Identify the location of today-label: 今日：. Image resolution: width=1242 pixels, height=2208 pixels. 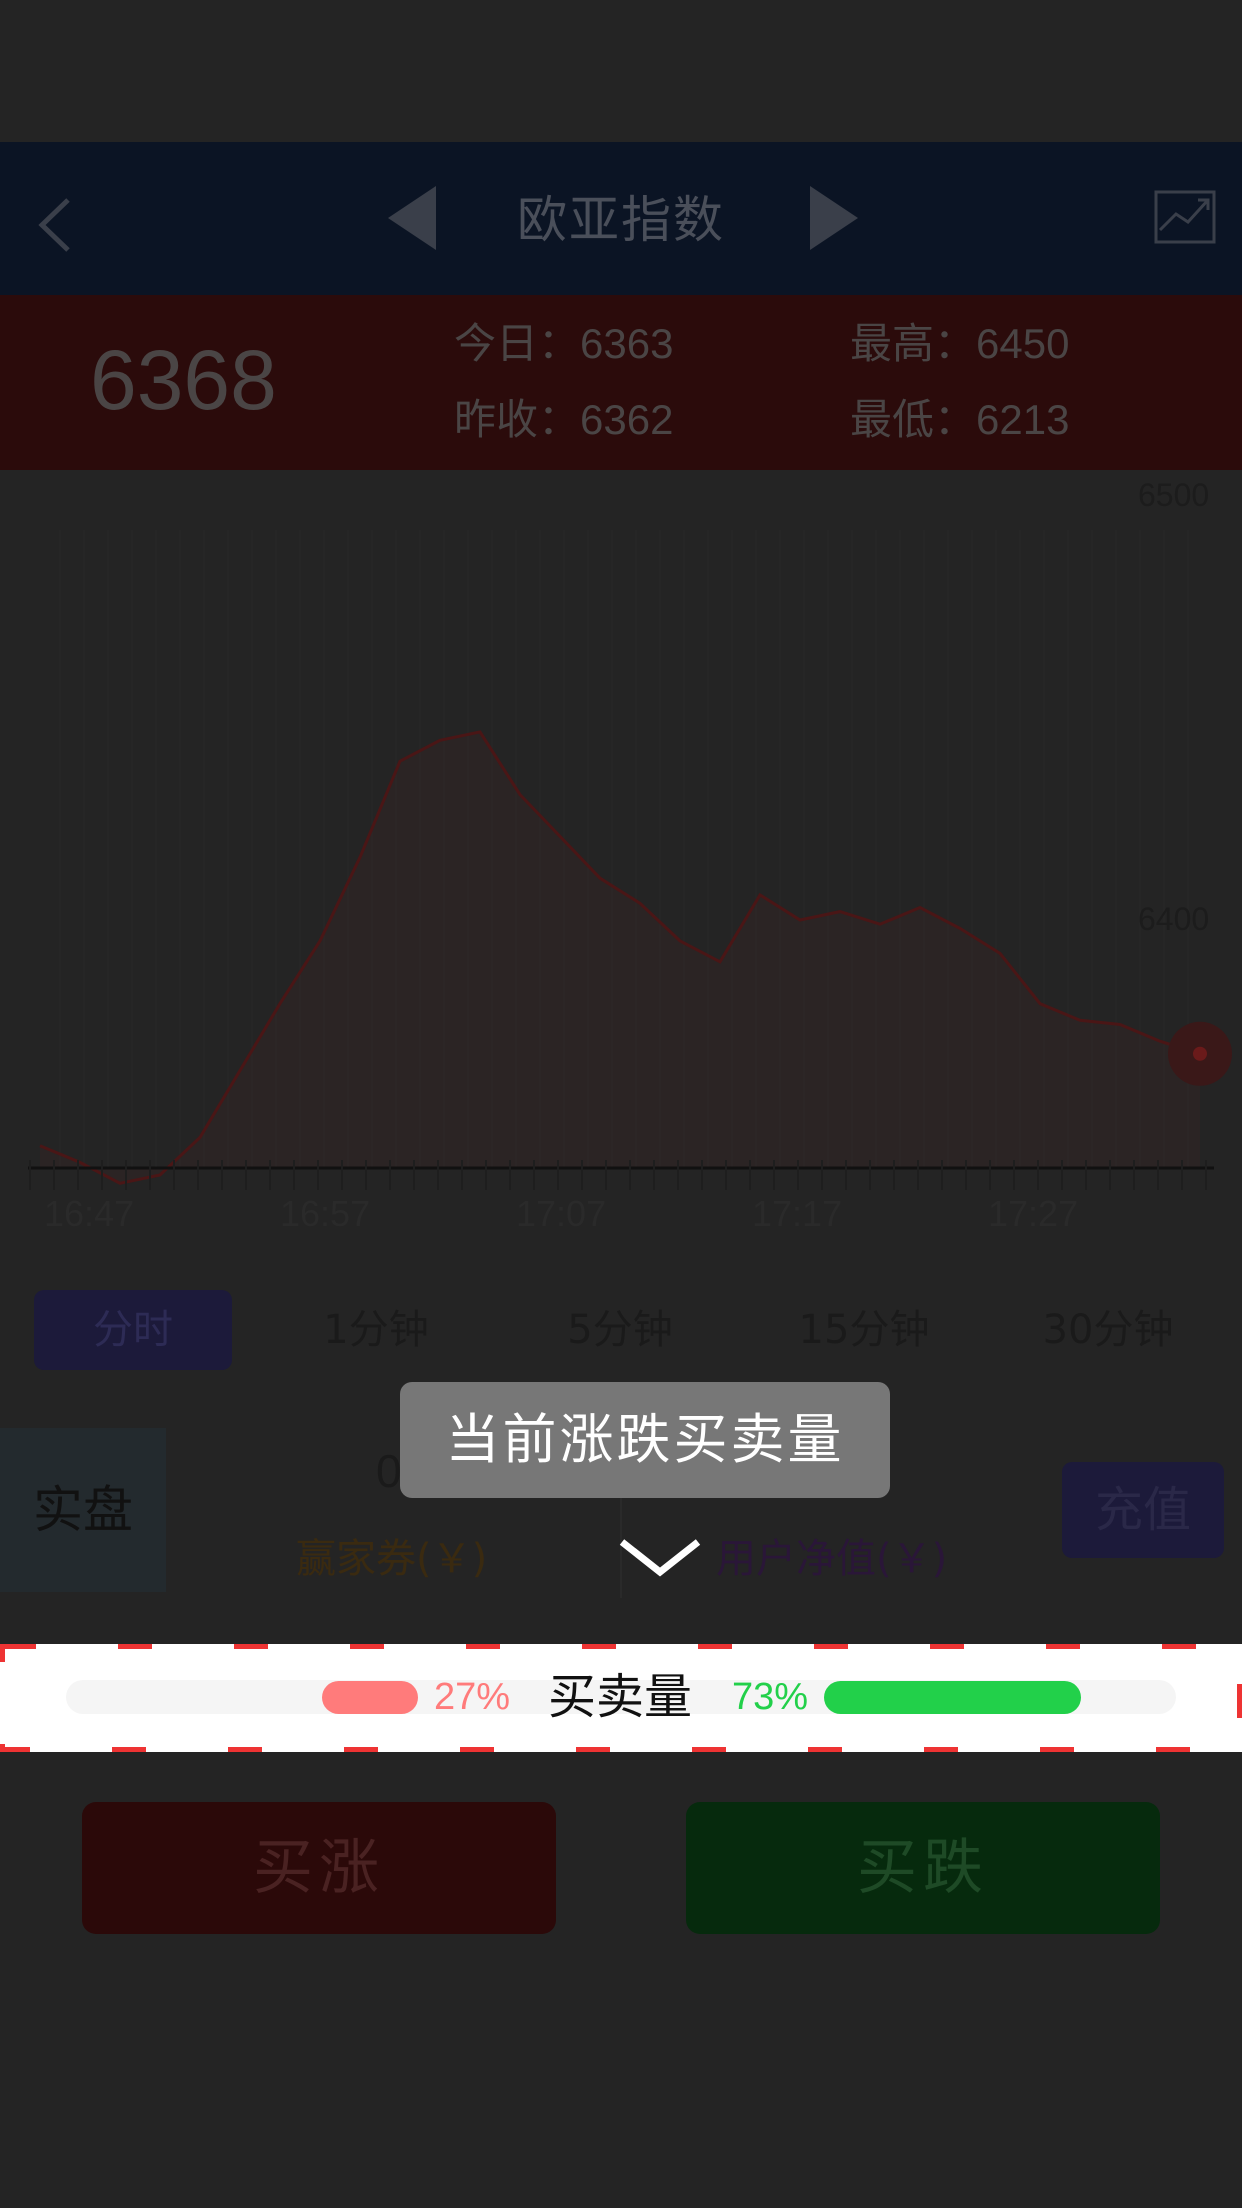
(517, 343).